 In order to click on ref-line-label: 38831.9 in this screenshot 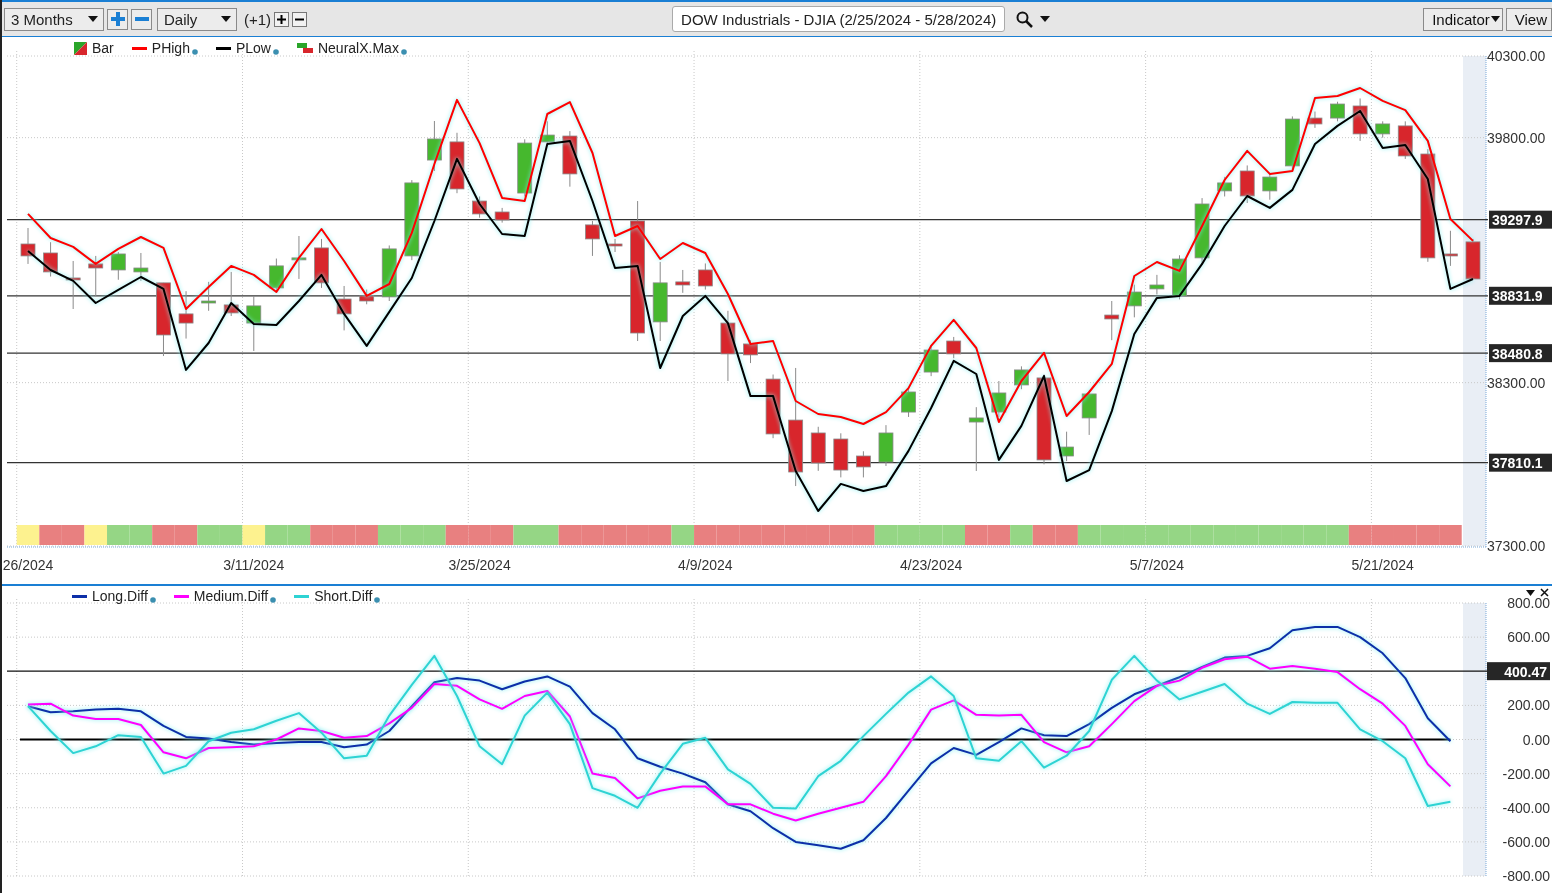, I will do `click(1517, 296)`.